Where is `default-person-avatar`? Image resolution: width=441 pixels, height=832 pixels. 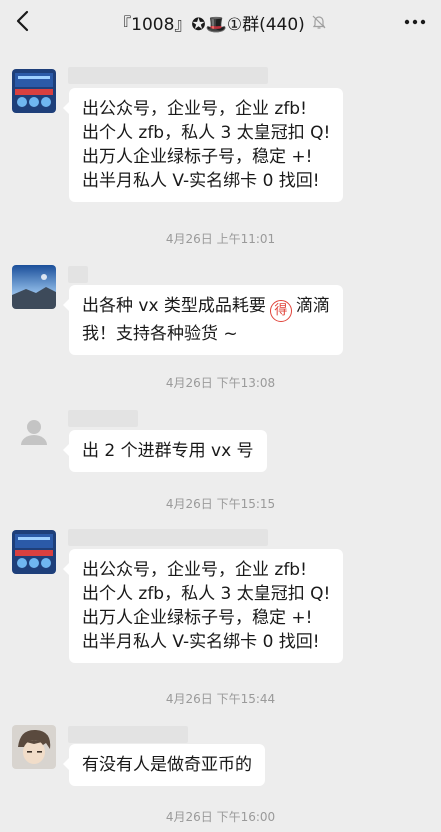 default-person-avatar is located at coordinates (34, 433).